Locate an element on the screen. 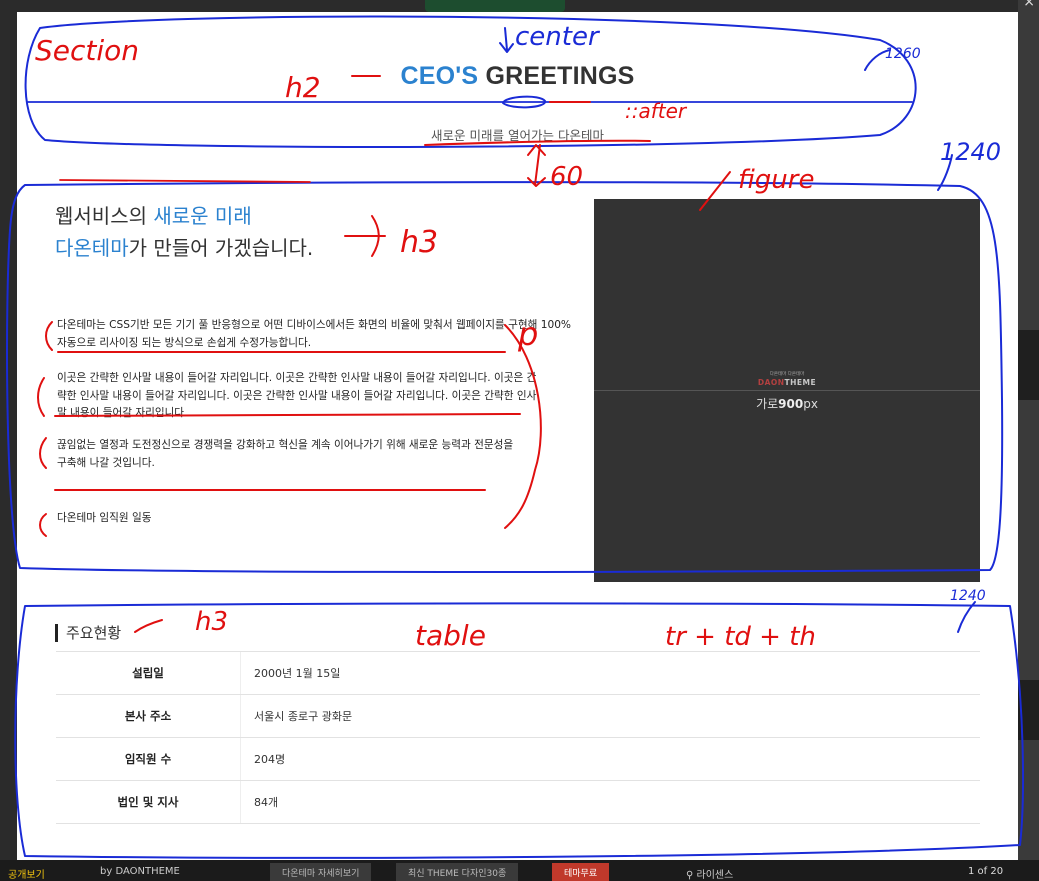 Image resolution: width=1039 pixels, height=881 pixels. greeting-heading: 웹서비스의 새로운 미래 다온테마가 만들어 가겠습니다. is located at coordinates (184, 232).